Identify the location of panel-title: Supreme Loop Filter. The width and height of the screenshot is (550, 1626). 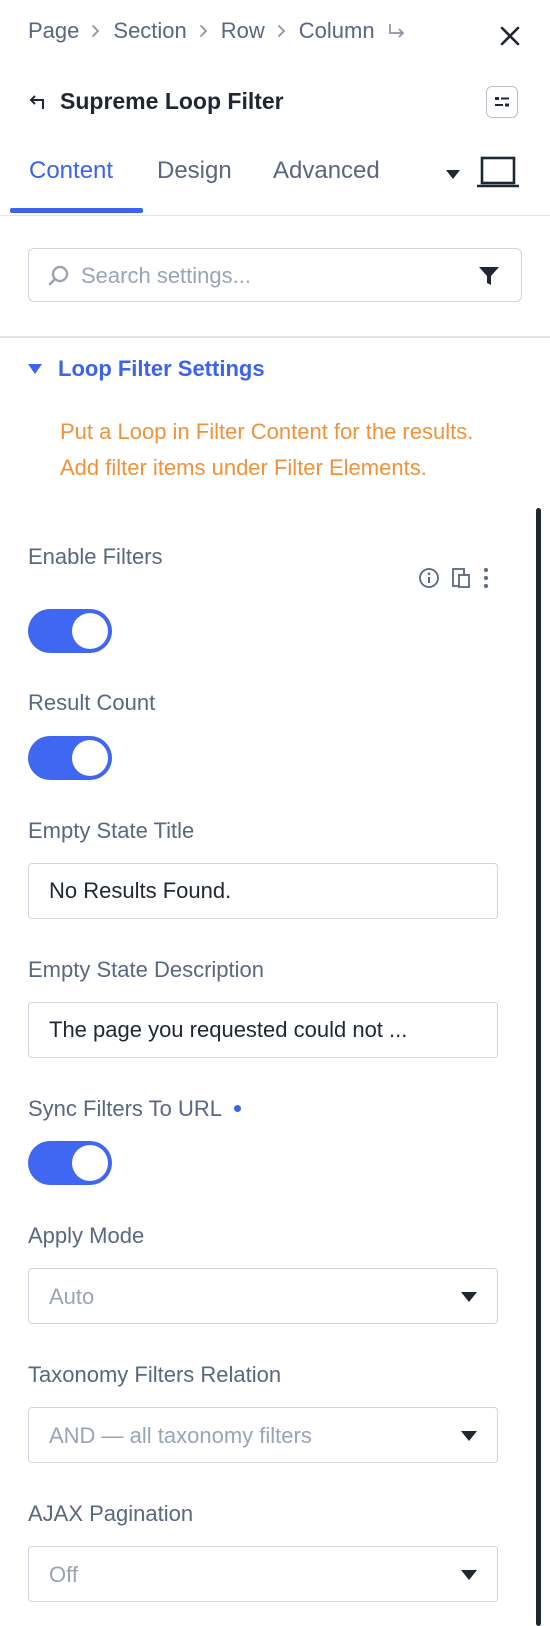
(172, 101).